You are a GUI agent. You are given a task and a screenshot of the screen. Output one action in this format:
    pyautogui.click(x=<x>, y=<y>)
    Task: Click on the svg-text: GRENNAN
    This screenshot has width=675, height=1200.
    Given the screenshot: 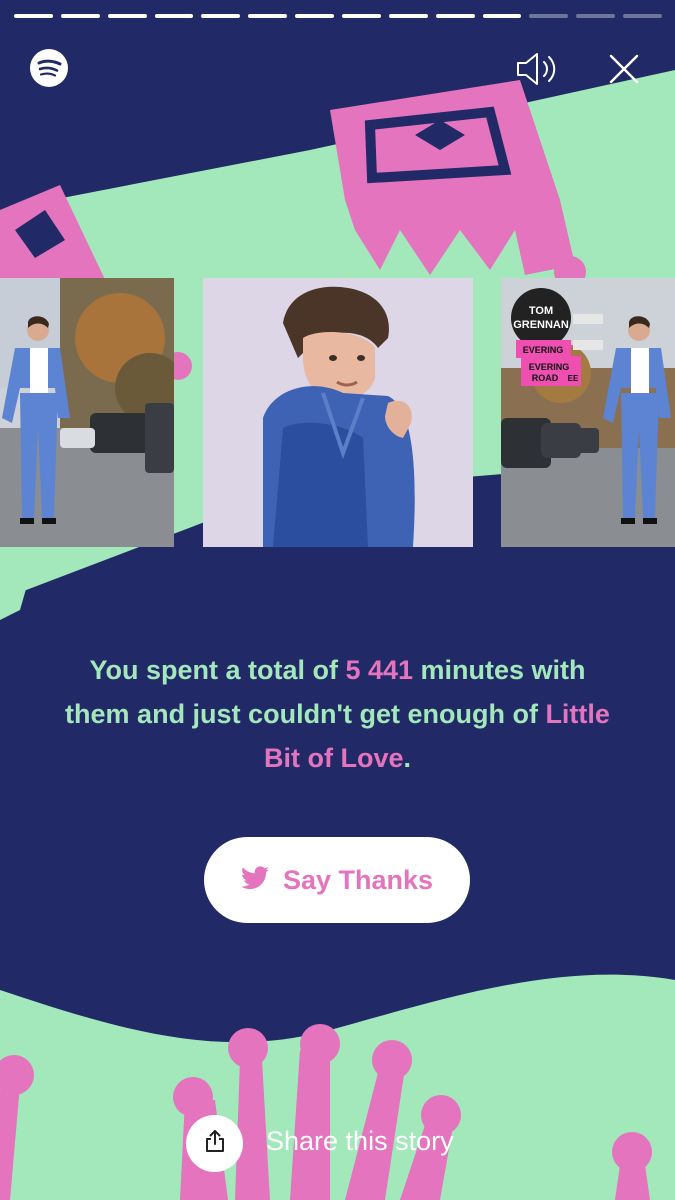 What is the action you would take?
    pyautogui.click(x=541, y=325)
    